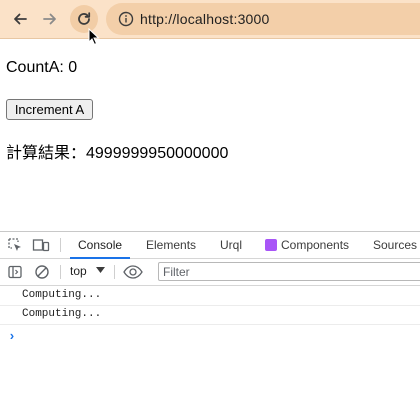  What do you see at coordinates (231, 248) in the screenshot?
I see `tab-urql: Urql` at bounding box center [231, 248].